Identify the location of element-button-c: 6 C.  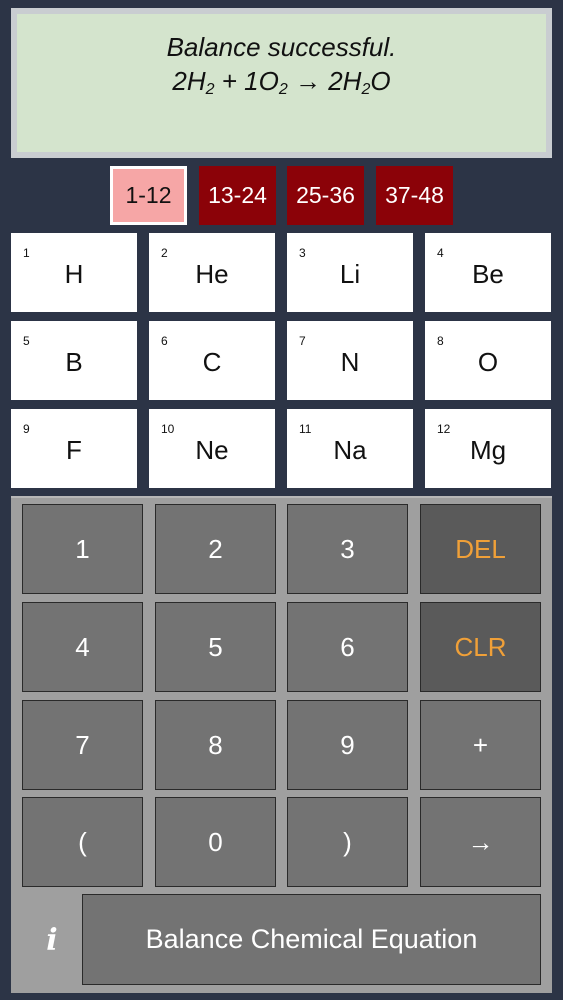
(212, 360).